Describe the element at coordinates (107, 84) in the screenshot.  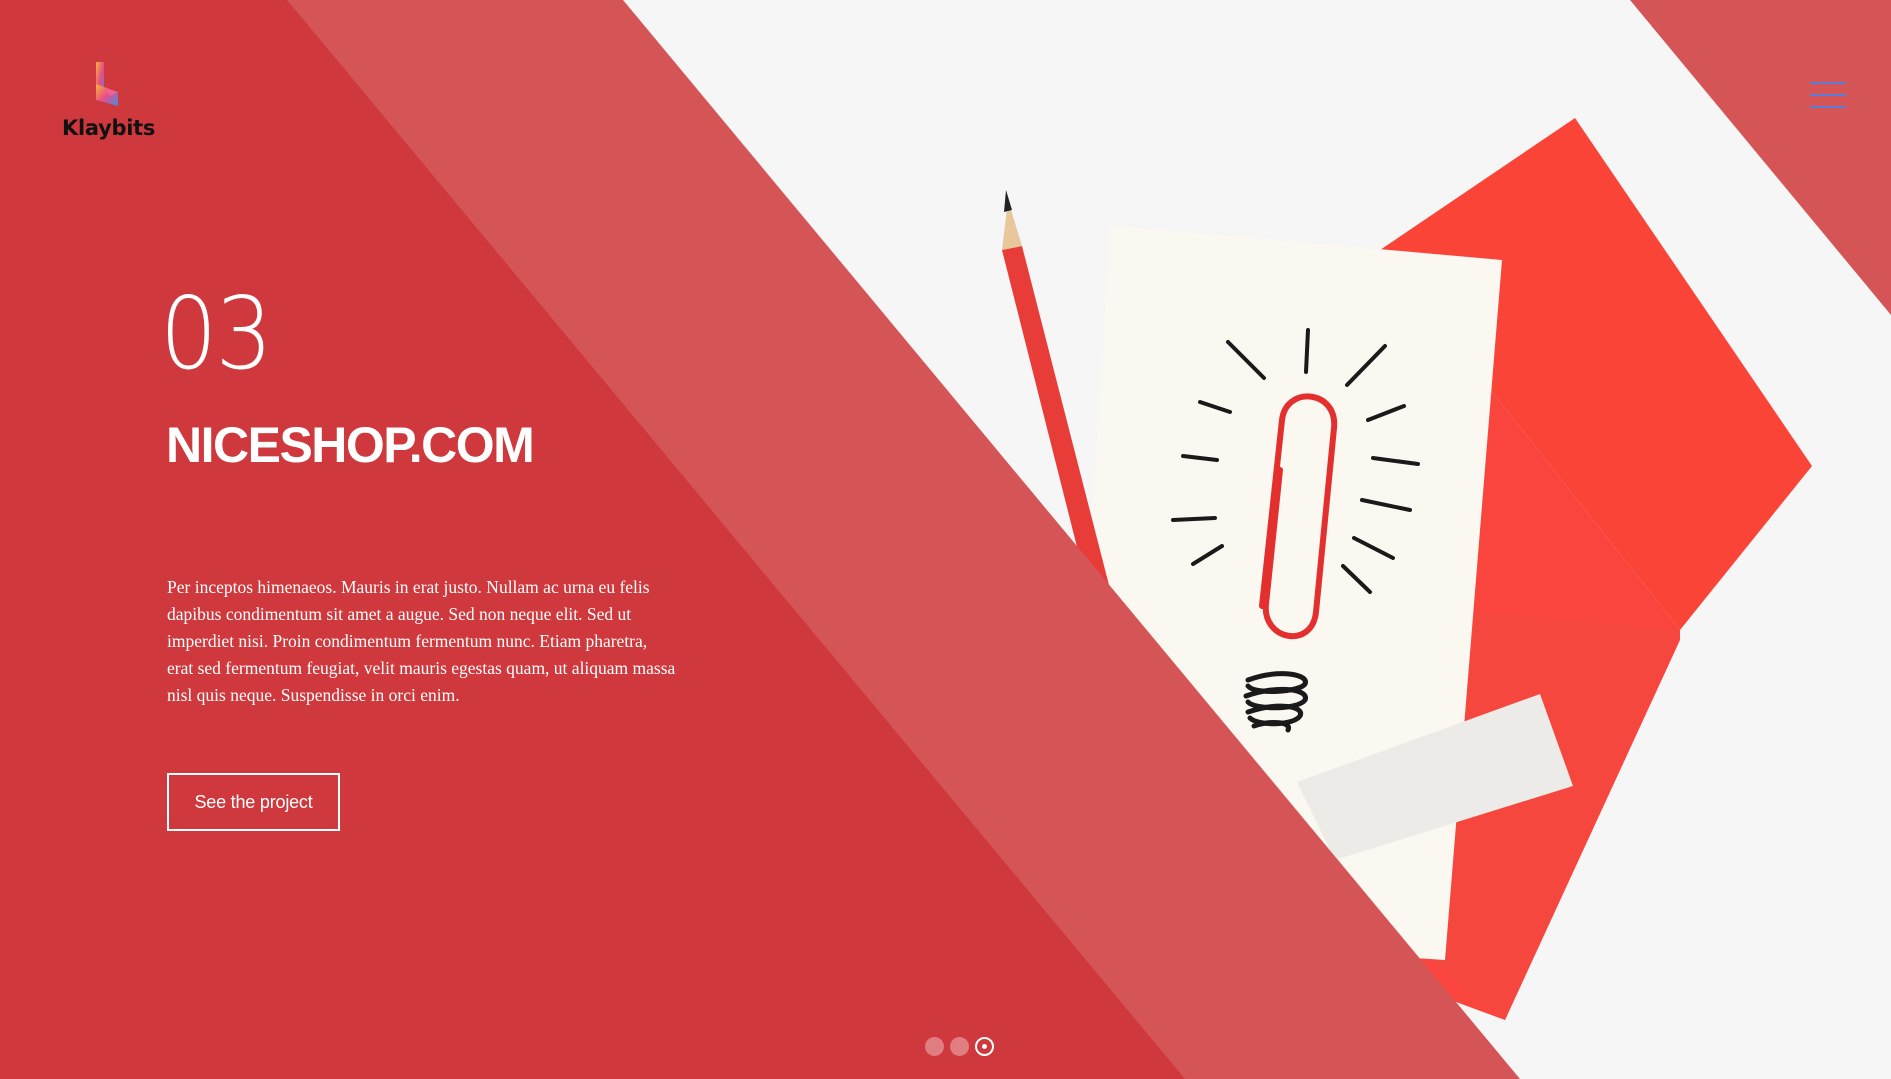
I see `klaybits-logo-icon` at that location.